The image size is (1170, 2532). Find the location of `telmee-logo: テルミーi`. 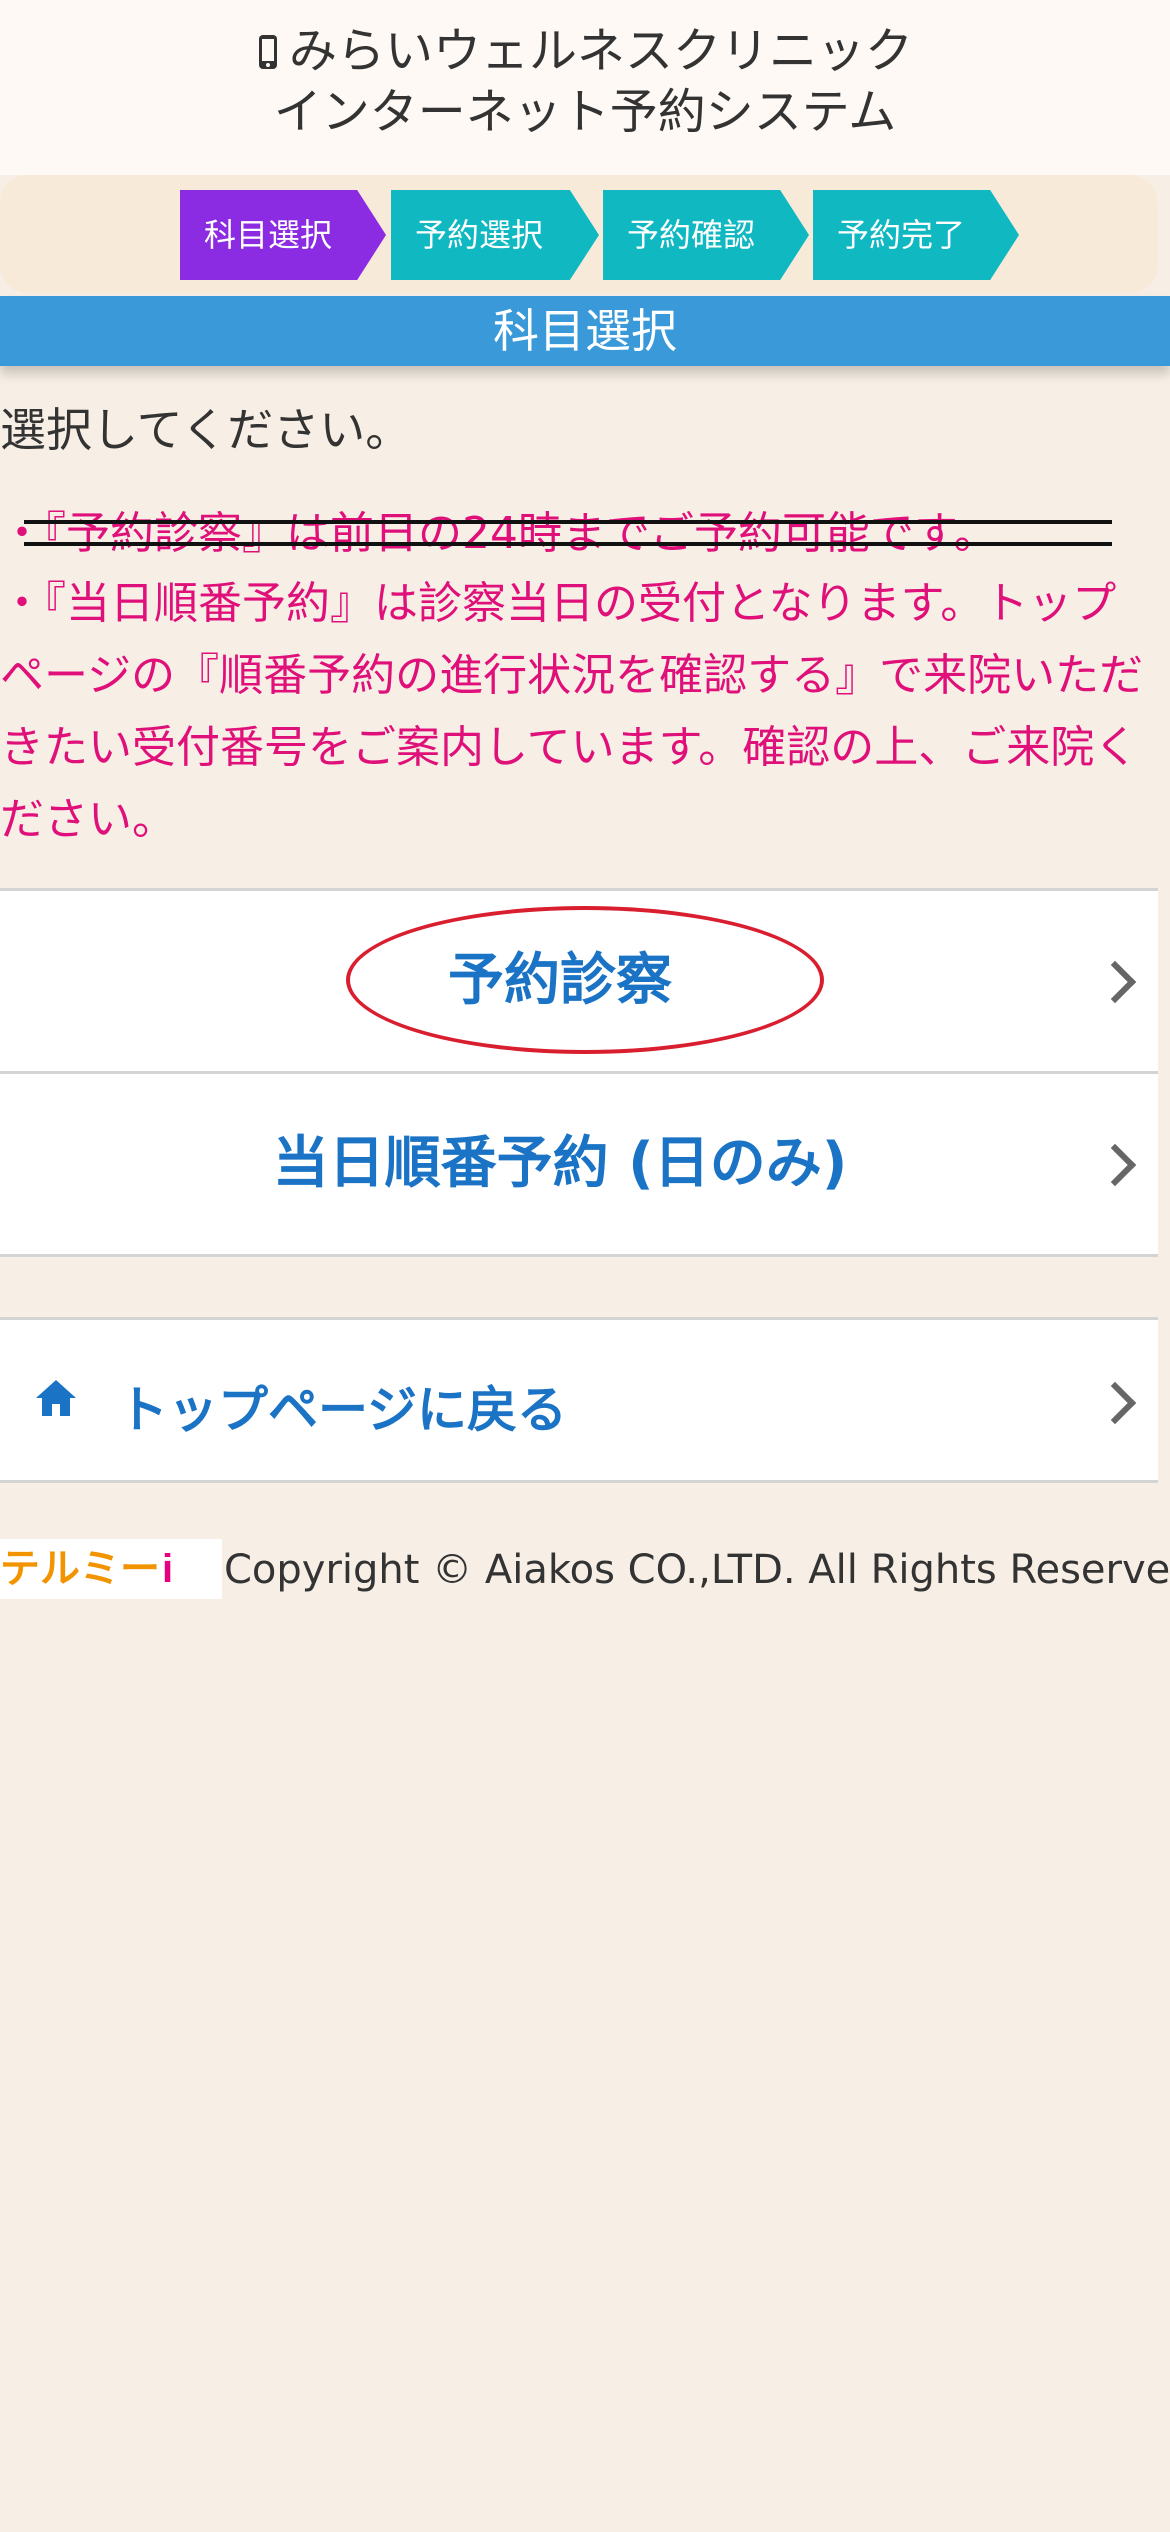

telmee-logo: テルミーi is located at coordinates (111, 1569).